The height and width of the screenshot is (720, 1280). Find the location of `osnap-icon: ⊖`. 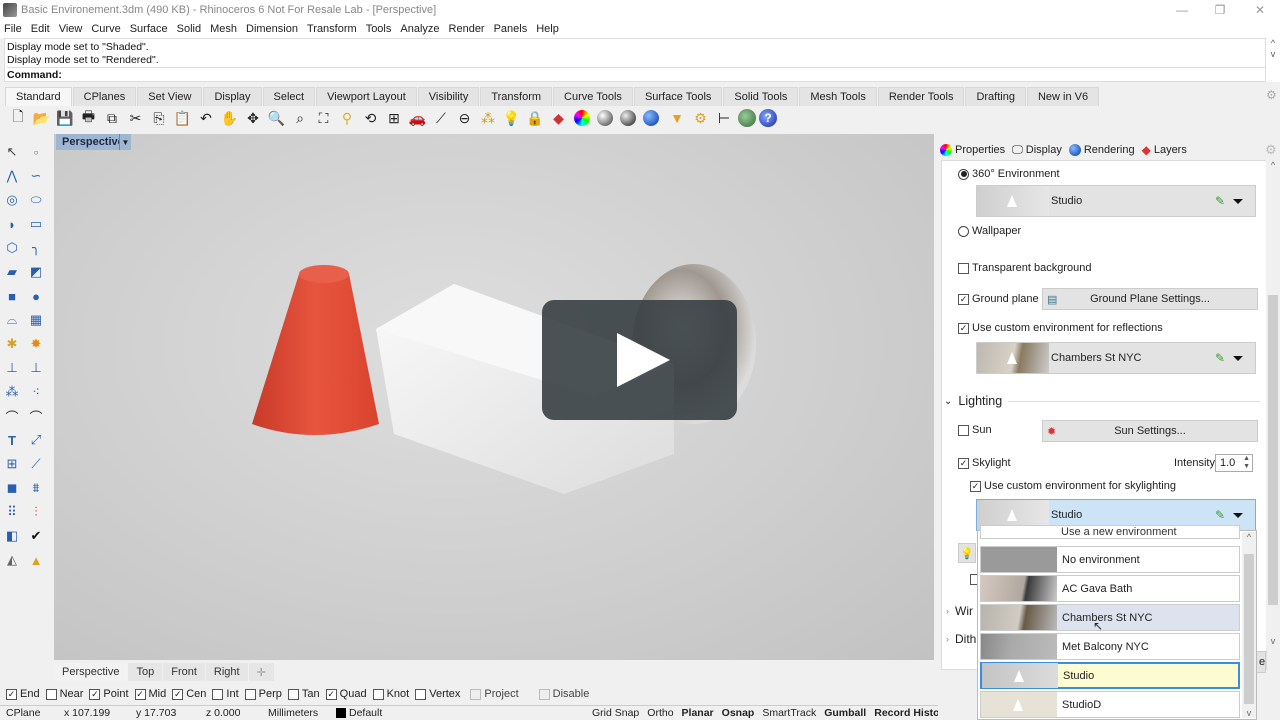

osnap-icon: ⊖ is located at coordinates (465, 118).